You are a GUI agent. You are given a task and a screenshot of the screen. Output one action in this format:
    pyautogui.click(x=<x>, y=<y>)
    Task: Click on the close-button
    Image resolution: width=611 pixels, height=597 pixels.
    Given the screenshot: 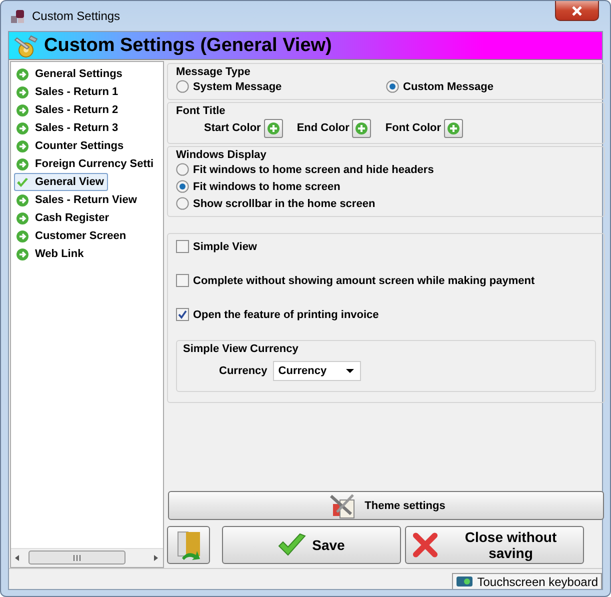 What is the action you would take?
    pyautogui.click(x=577, y=11)
    